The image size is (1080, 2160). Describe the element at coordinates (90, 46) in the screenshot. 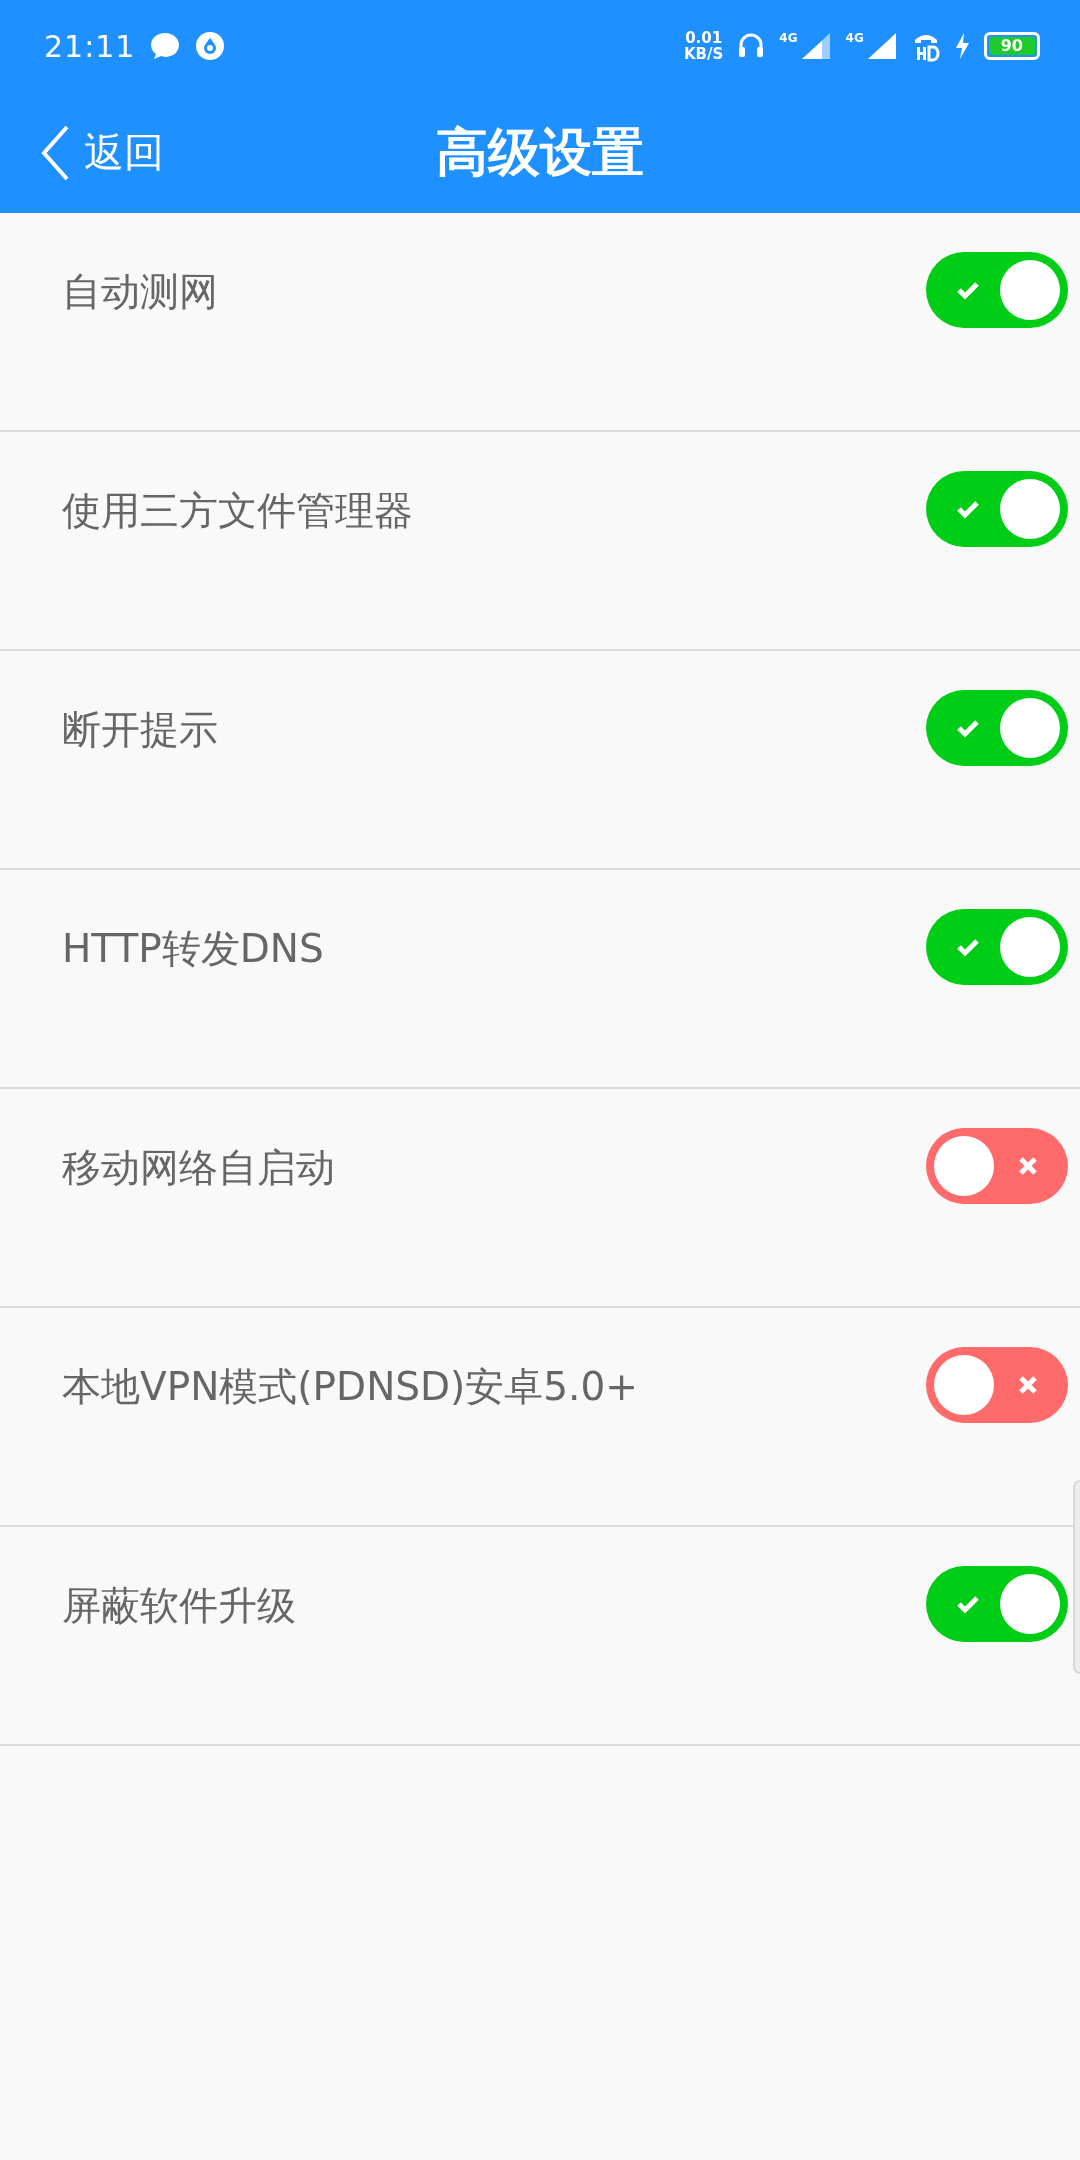

I see `clock: 21:11` at that location.